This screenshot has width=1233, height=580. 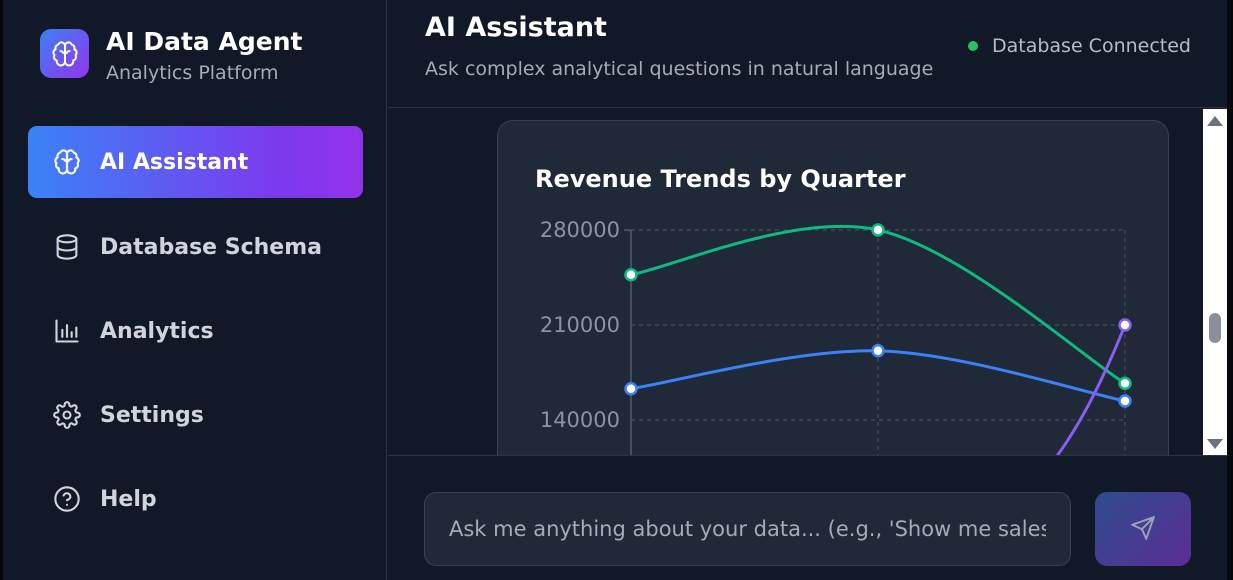 I want to click on sidebar-item-label: AI Assistant, so click(x=174, y=162).